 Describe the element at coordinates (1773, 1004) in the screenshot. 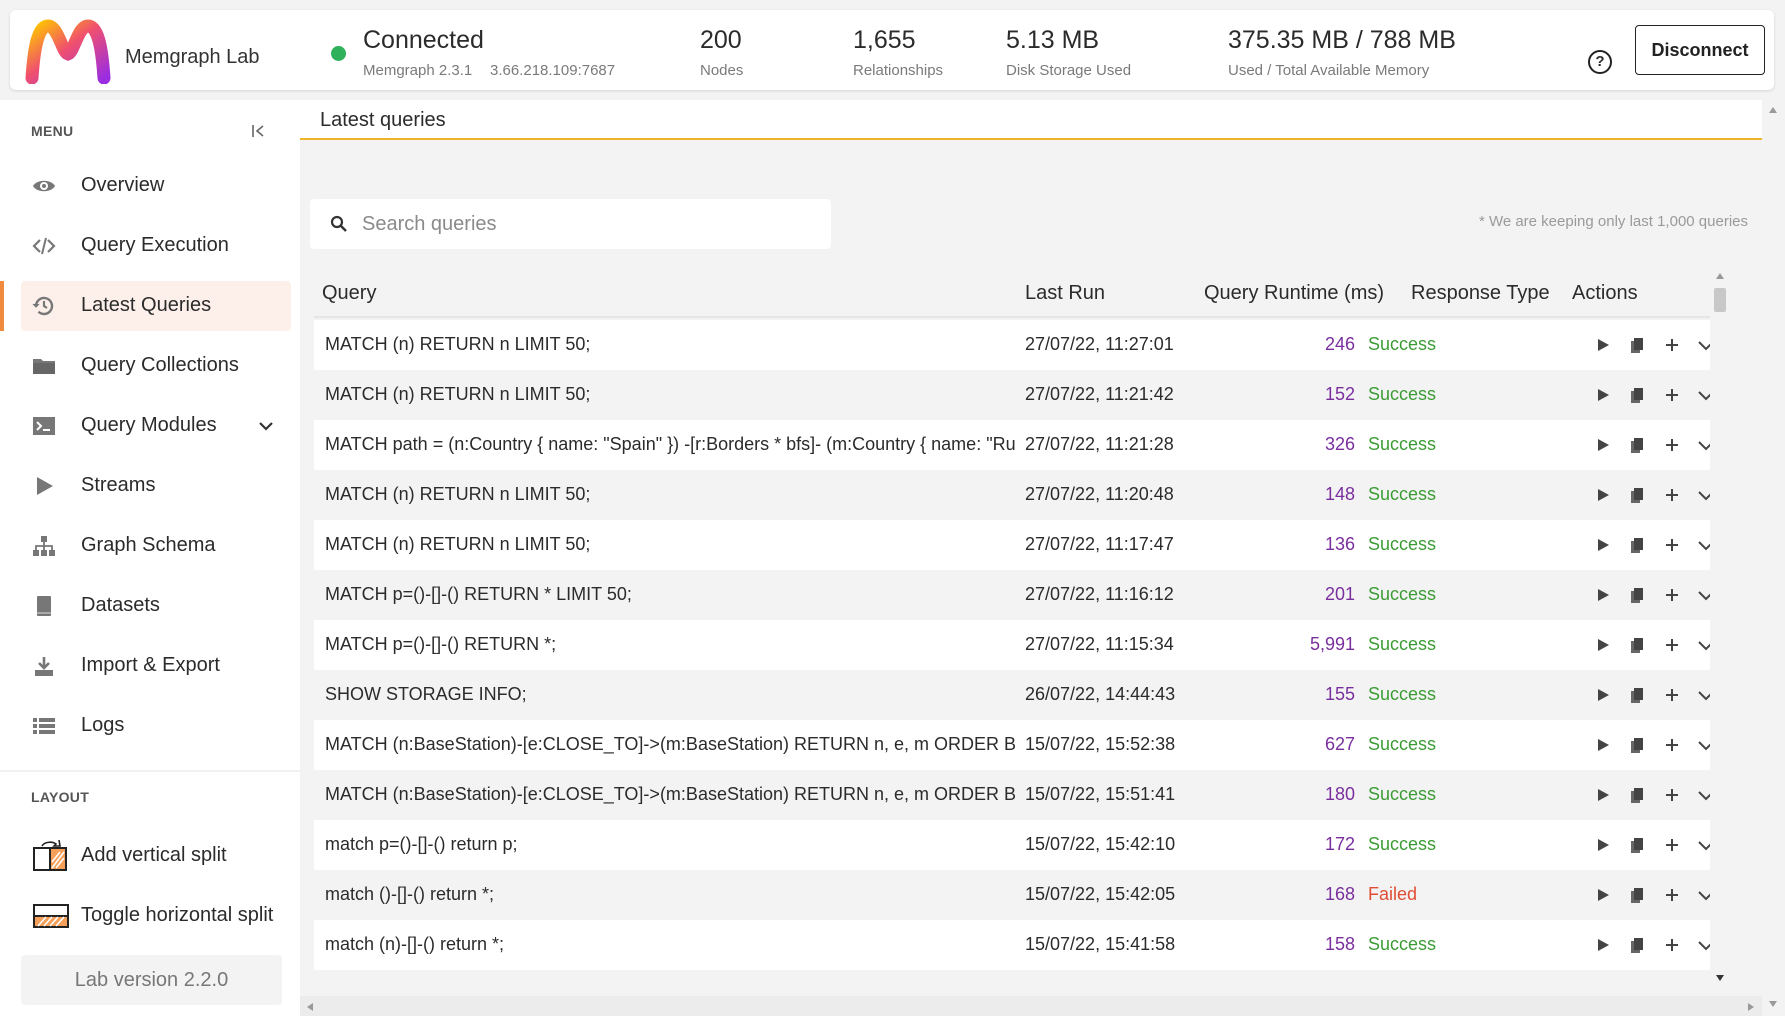

I see `page-scroll-down-icon` at that location.